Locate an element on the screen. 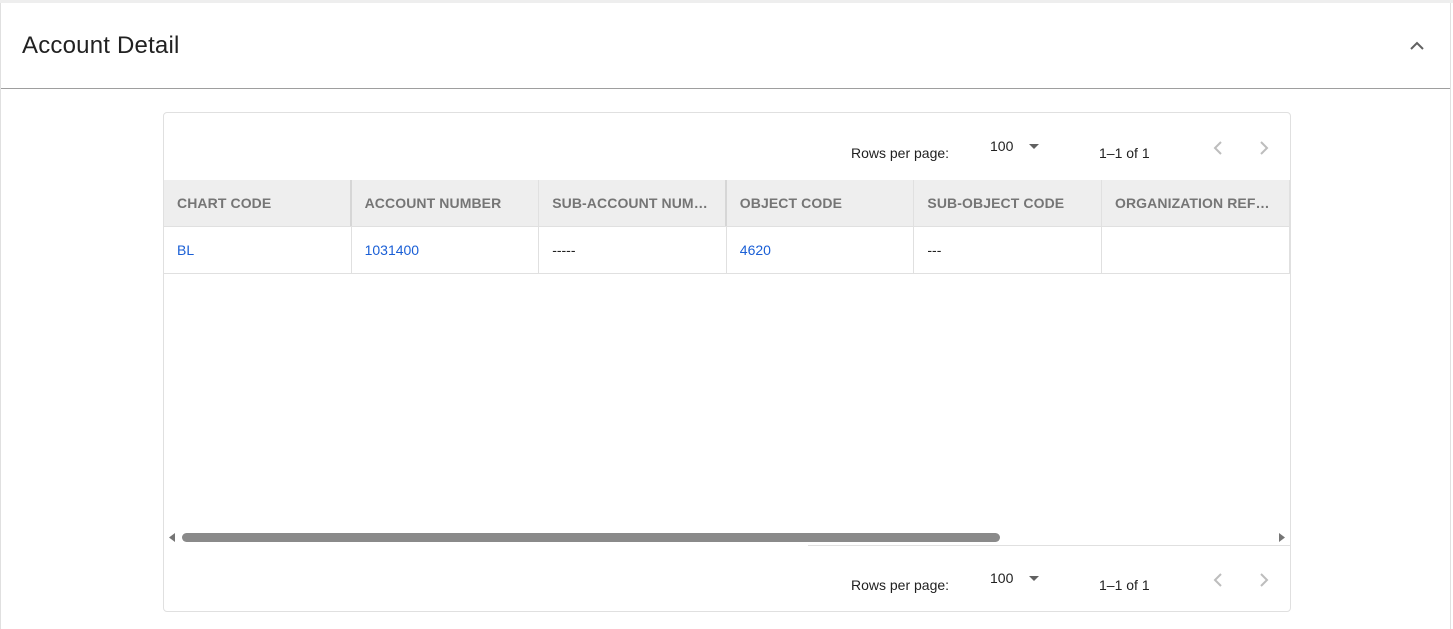 Image resolution: width=1453 pixels, height=629 pixels. cell-chart-code: BL is located at coordinates (258, 250).